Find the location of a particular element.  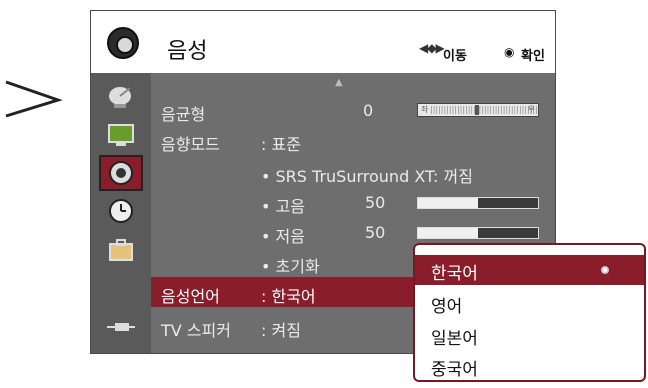

tv-speaker-value: : 켜짐 is located at coordinates (281, 330).